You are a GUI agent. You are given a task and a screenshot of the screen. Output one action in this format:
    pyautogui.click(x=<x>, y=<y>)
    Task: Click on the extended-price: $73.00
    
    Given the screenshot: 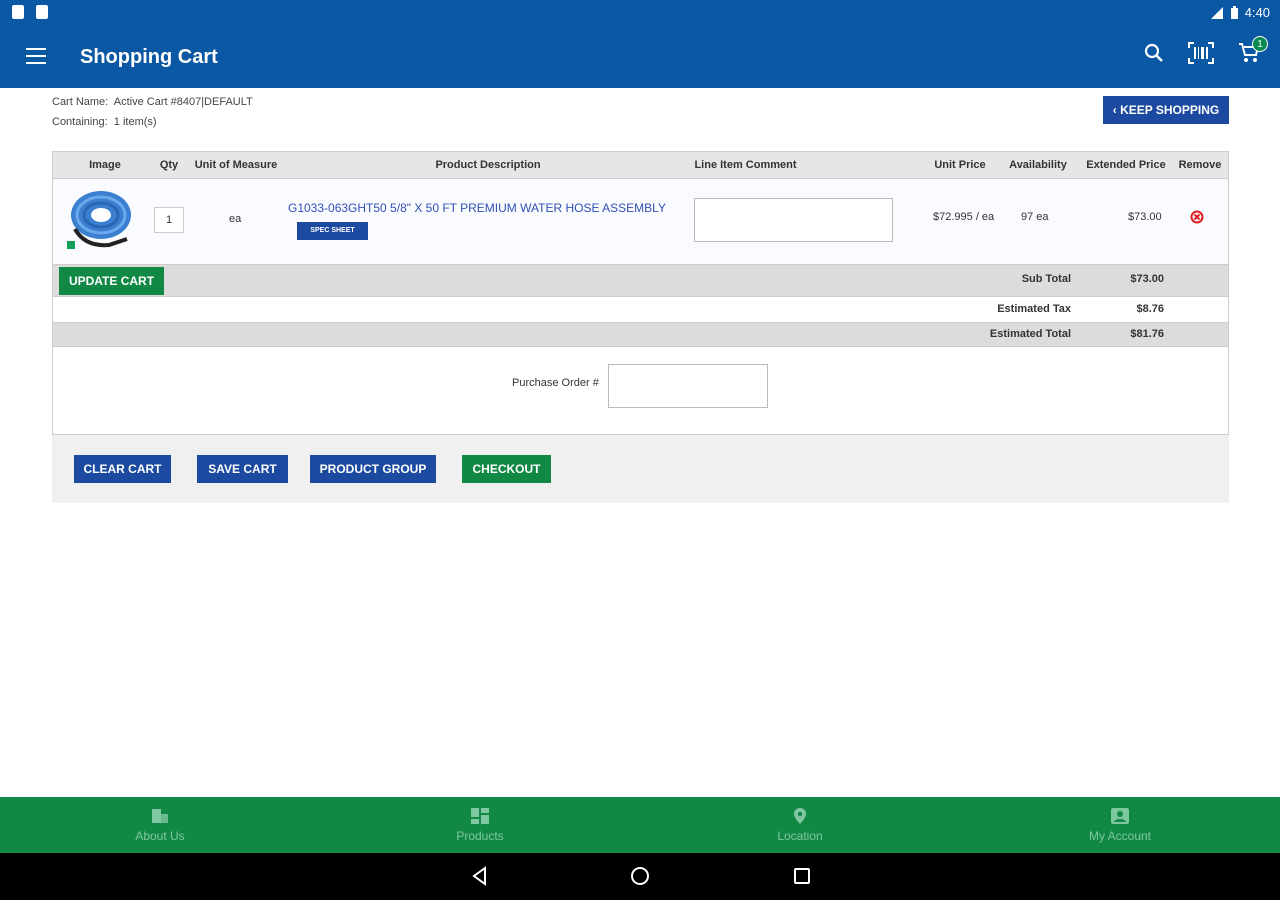 What is the action you would take?
    pyautogui.click(x=1145, y=217)
    